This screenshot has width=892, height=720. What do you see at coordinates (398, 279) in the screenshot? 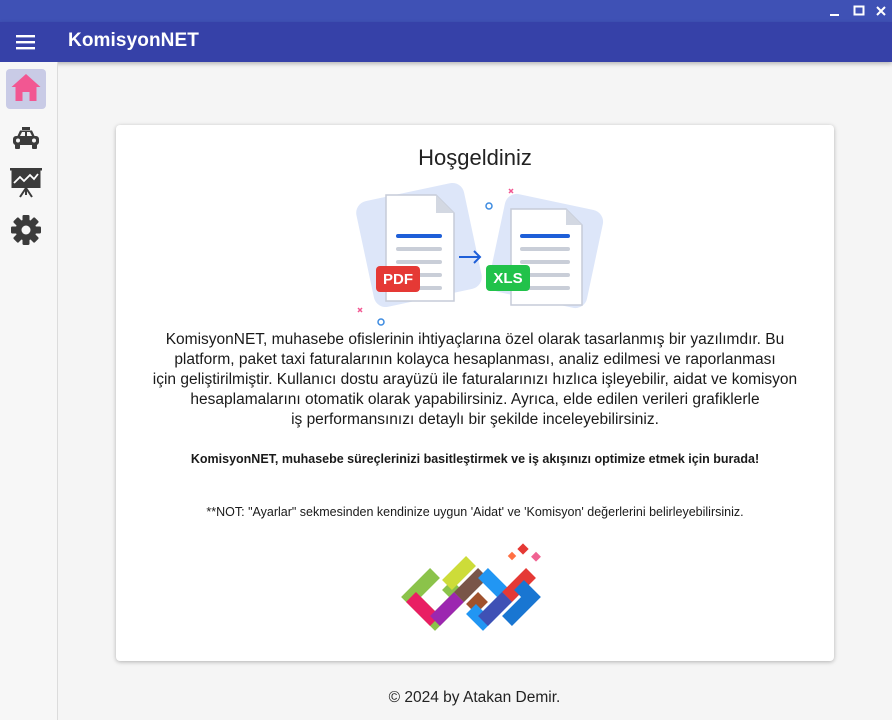
I see `pdf-badge: PDF` at bounding box center [398, 279].